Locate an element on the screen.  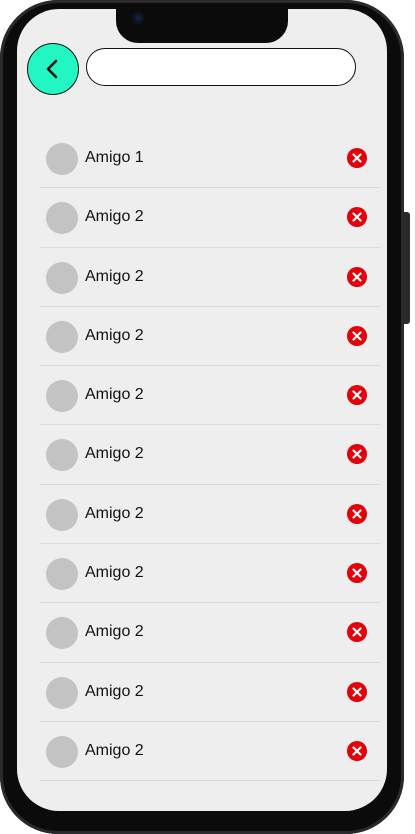
power-button is located at coordinates (407, 268).